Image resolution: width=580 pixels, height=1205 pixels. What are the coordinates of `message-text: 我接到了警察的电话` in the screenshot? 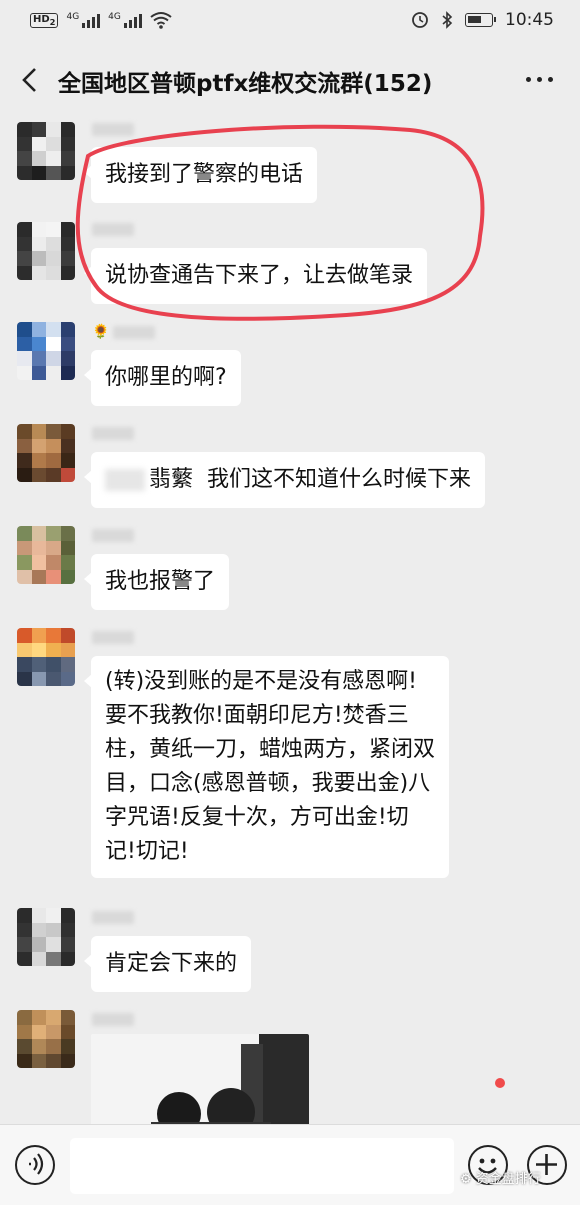 It's located at (204, 174).